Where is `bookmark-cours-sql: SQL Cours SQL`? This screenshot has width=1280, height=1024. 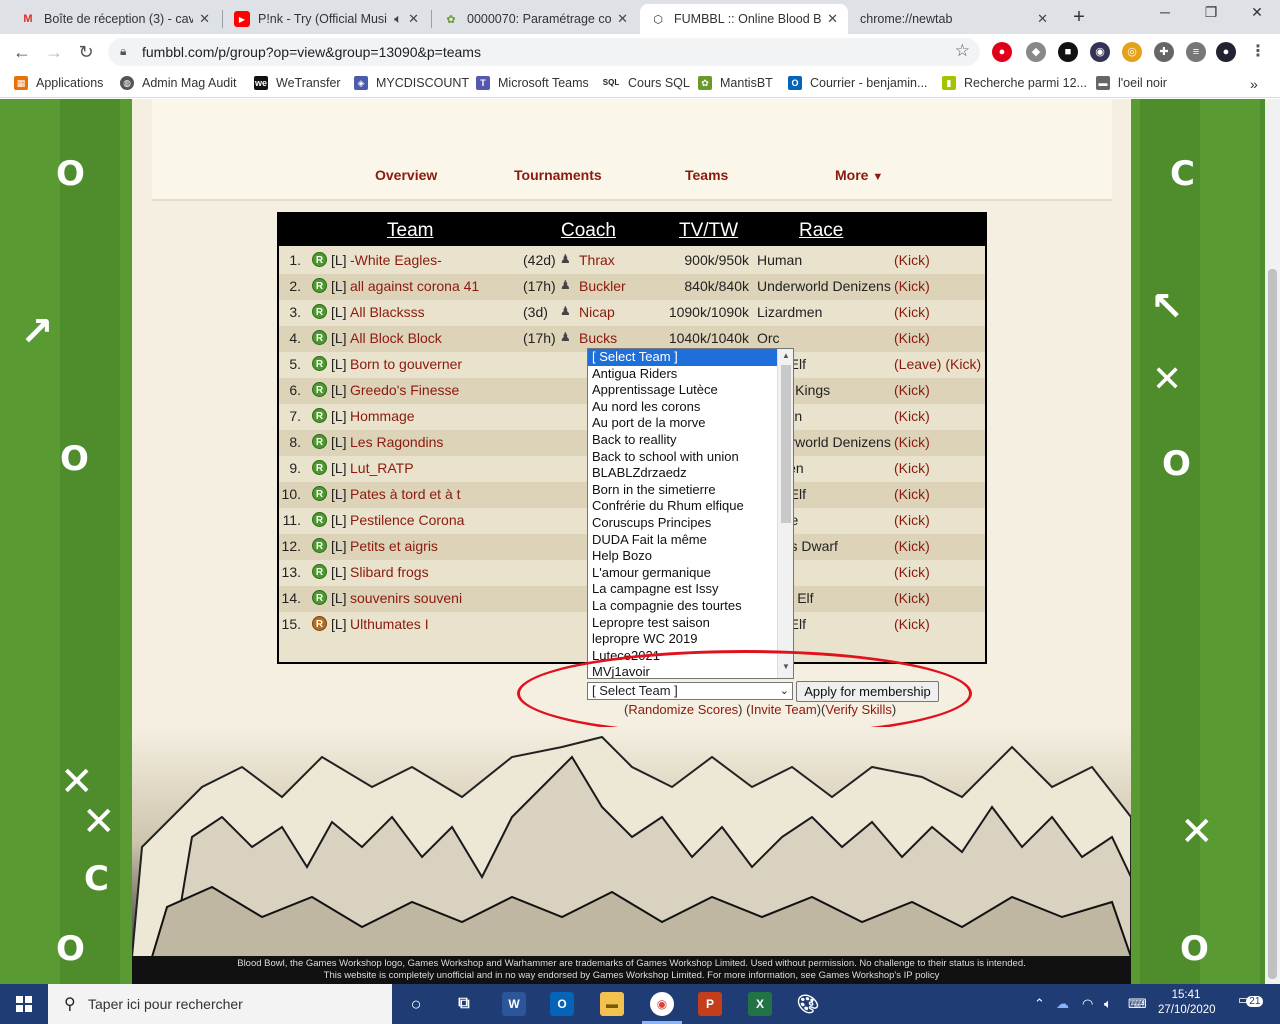
bookmark-cours-sql: SQL Cours SQL is located at coordinates (646, 83).